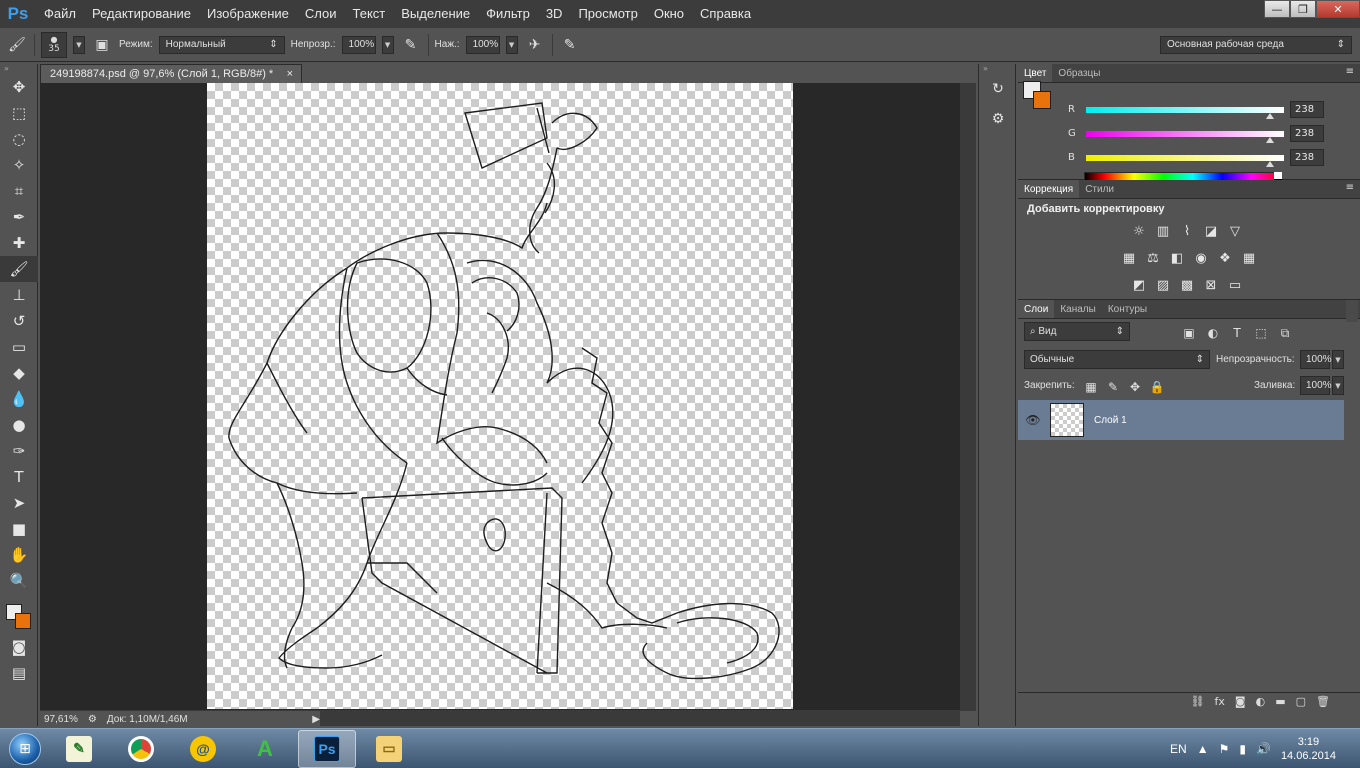 The image size is (1360, 768). I want to click on brush-preset-picker: ● 35, so click(54, 44).